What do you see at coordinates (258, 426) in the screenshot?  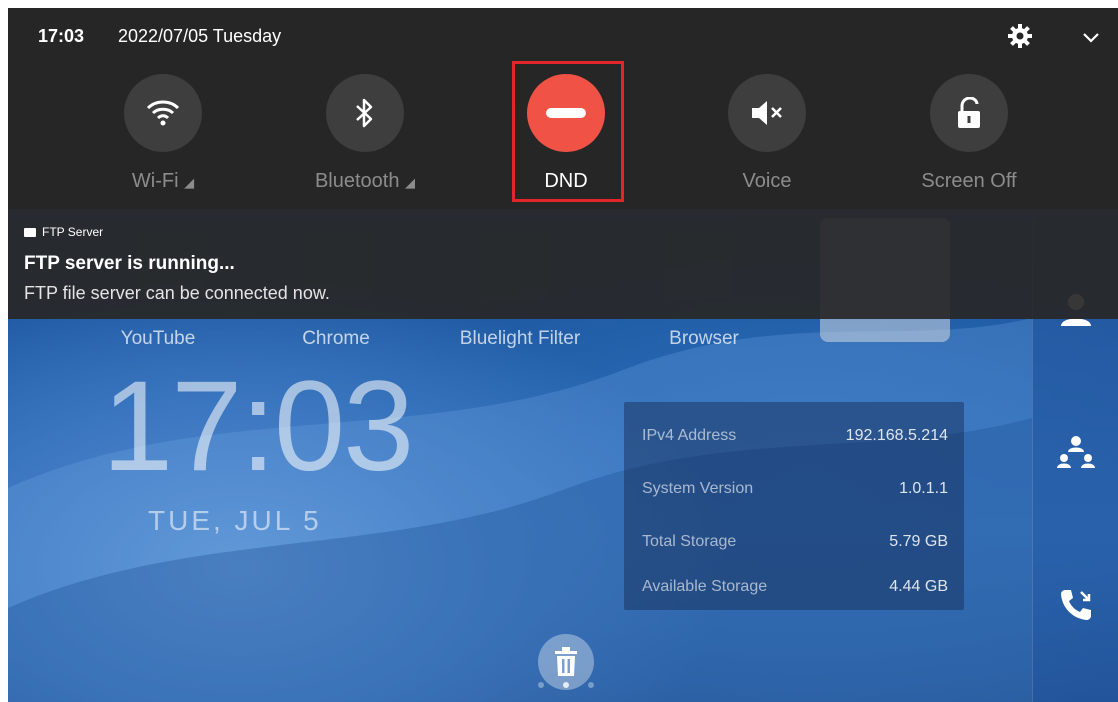 I see `home-clock-time: 17:03` at bounding box center [258, 426].